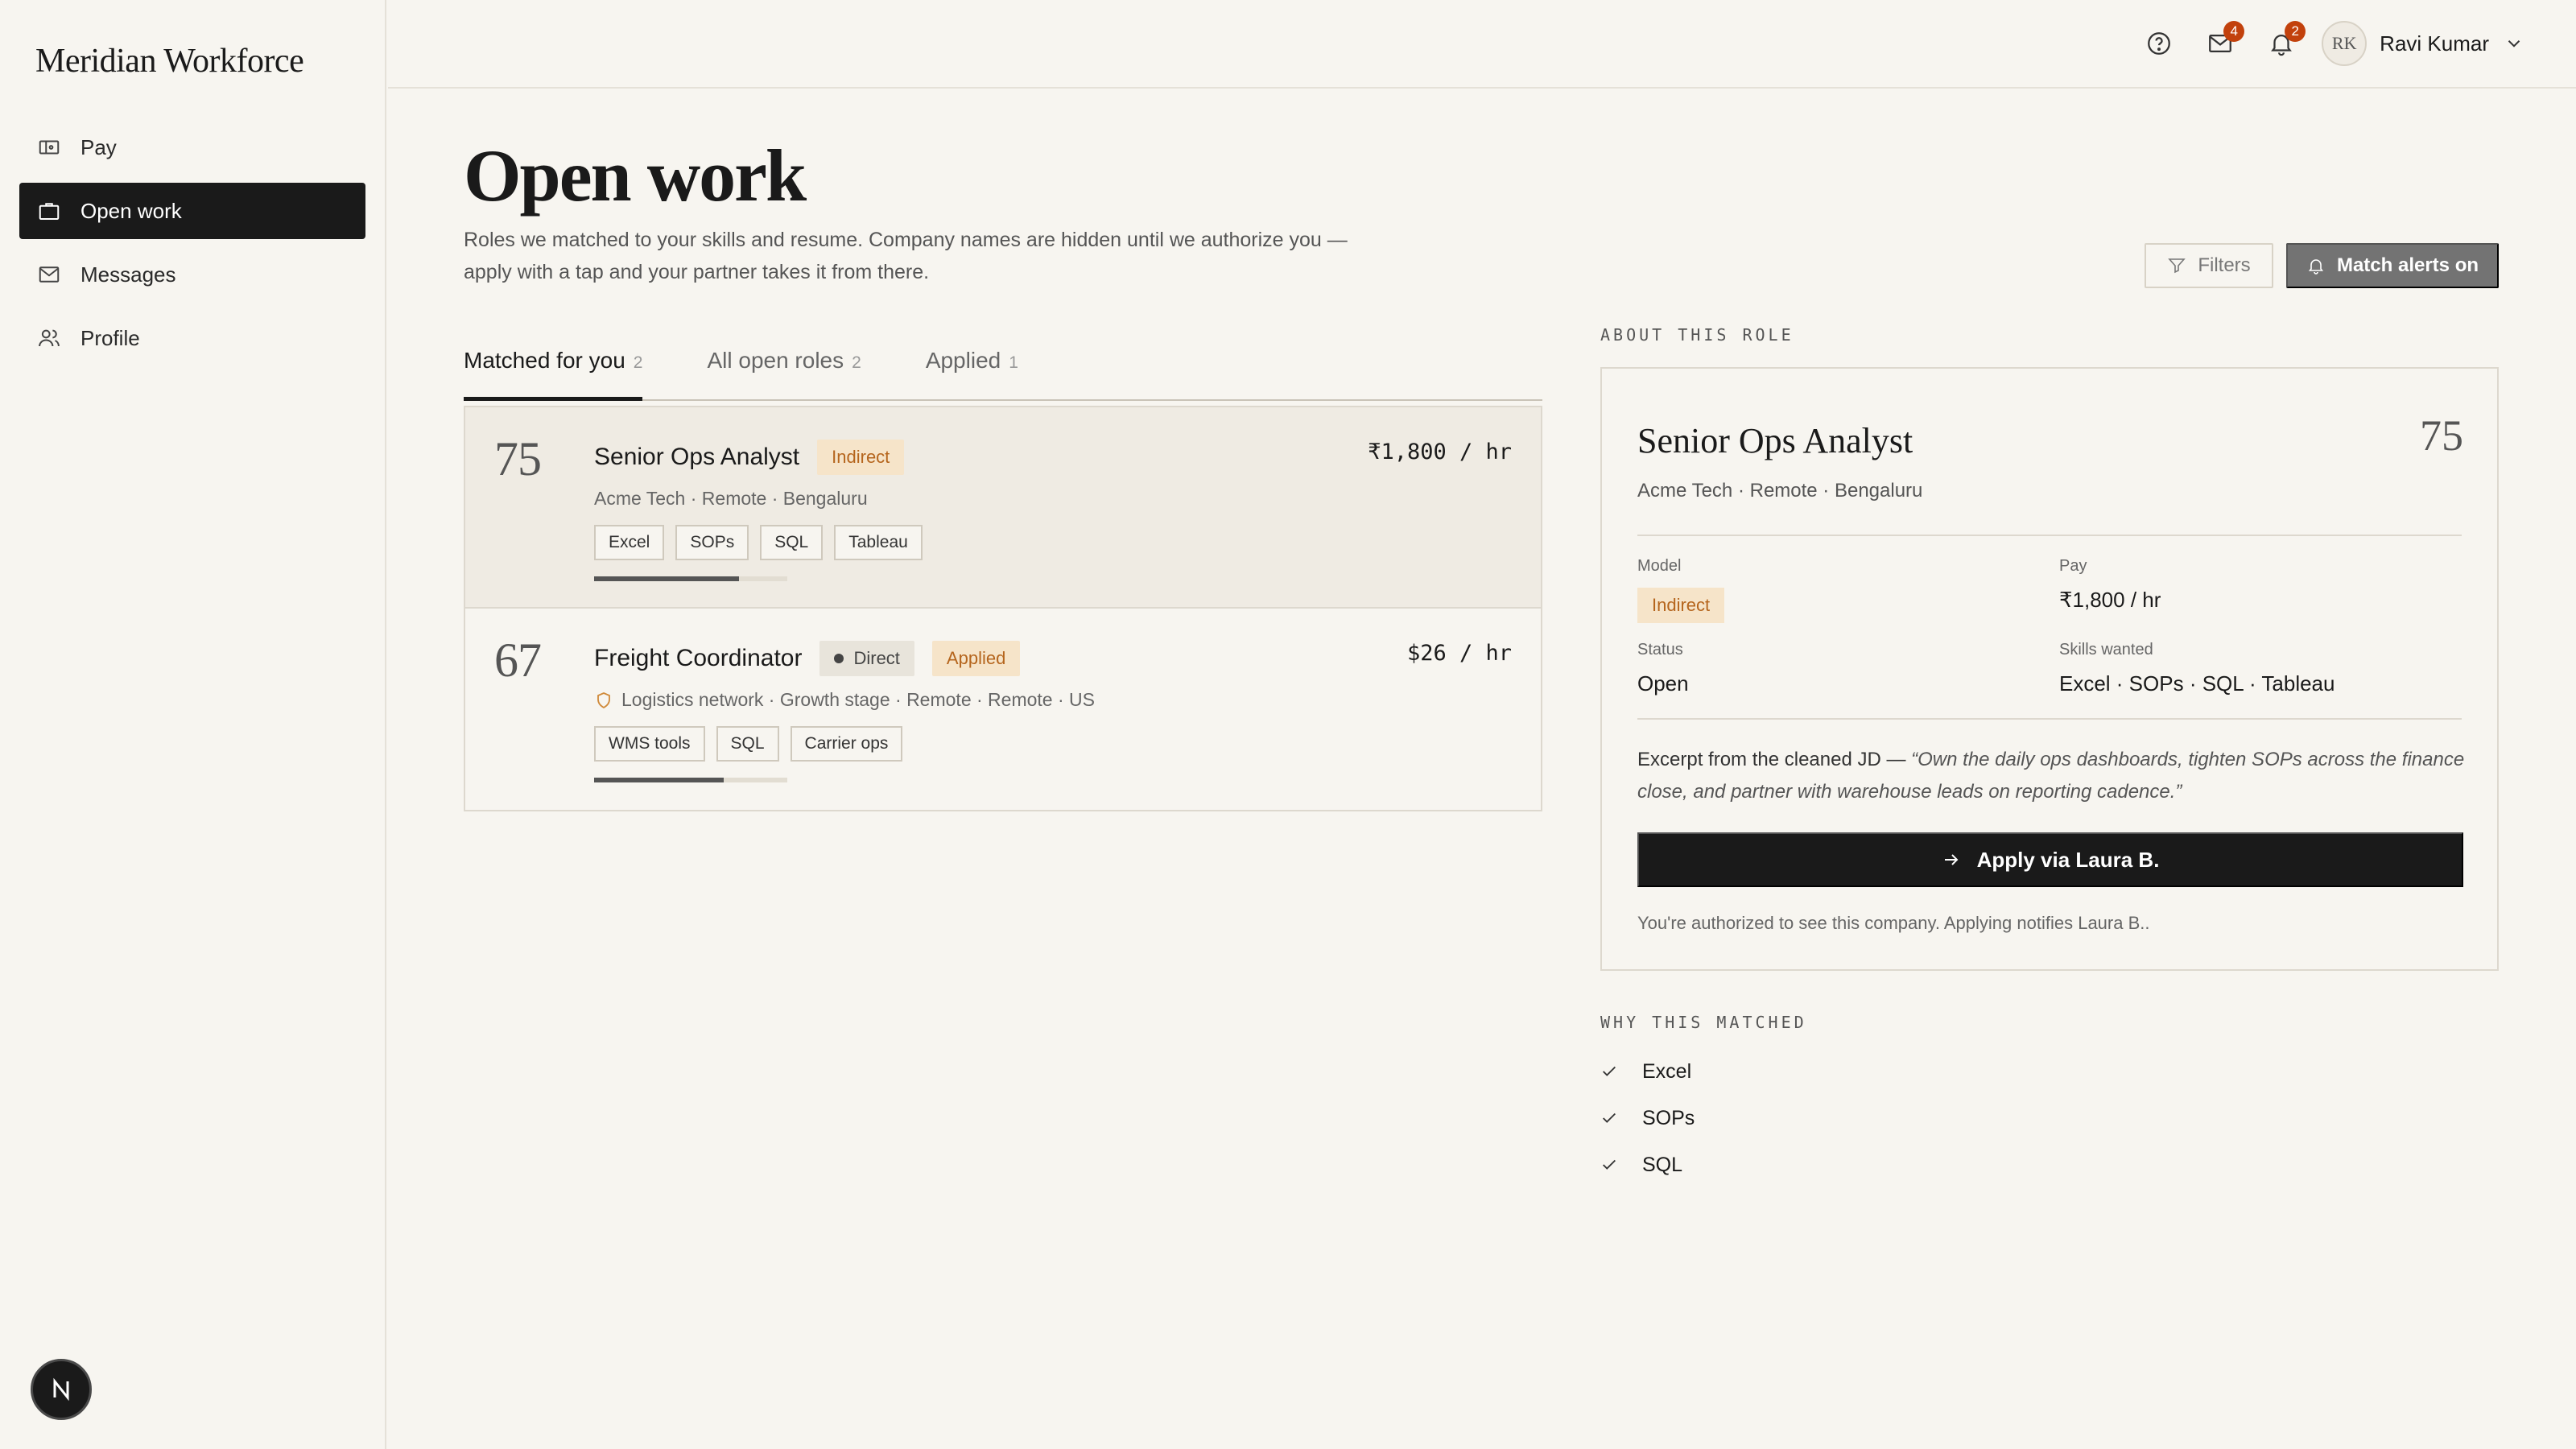  Describe the element at coordinates (698, 658) in the screenshot. I see `job-title: Freight Coordinator` at that location.